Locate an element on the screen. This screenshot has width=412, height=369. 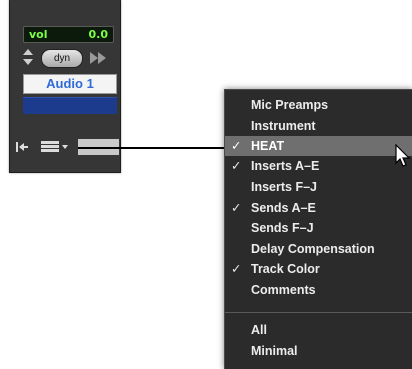
pointer-cursor-icon is located at coordinates (403, 155).